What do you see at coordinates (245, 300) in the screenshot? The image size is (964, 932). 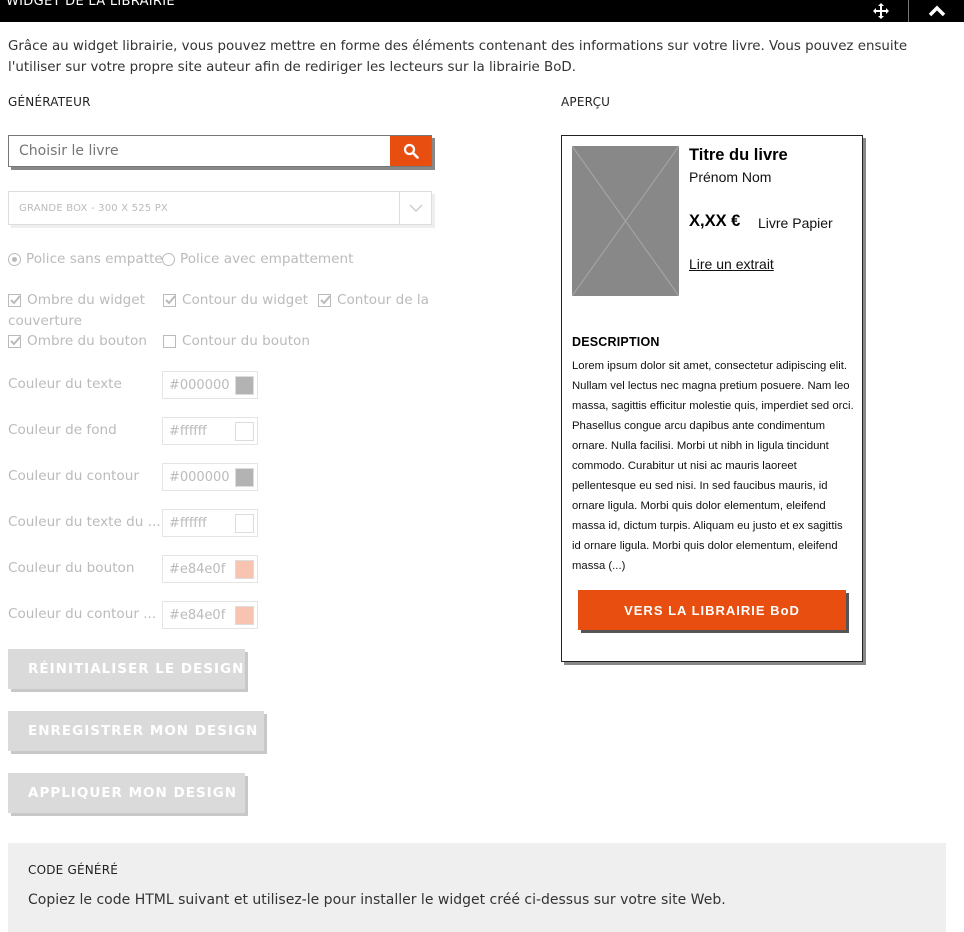 I see `checkbox-widget-border-label: Contour du widget` at bounding box center [245, 300].